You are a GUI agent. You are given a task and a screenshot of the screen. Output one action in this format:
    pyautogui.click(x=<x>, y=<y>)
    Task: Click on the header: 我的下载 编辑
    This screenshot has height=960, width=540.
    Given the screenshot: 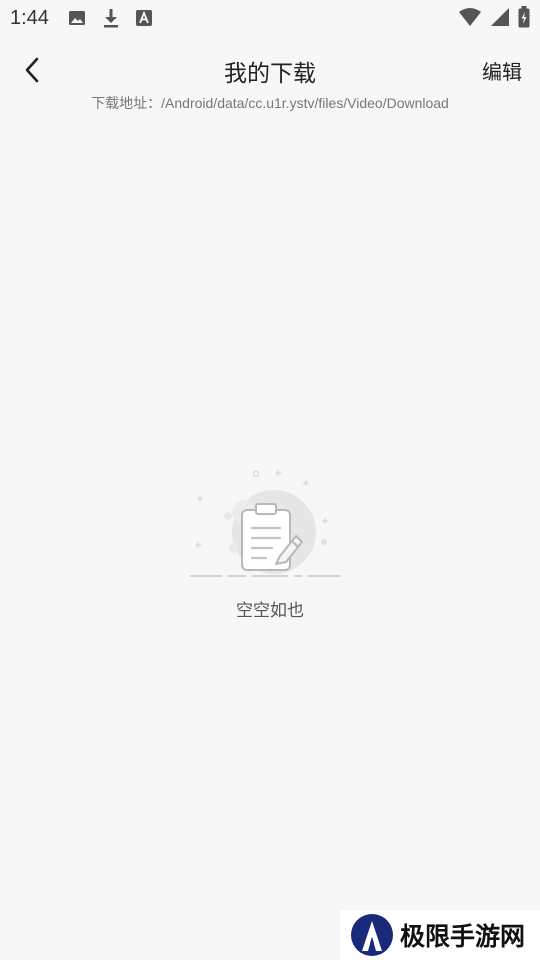 What is the action you would take?
    pyautogui.click(x=270, y=69)
    